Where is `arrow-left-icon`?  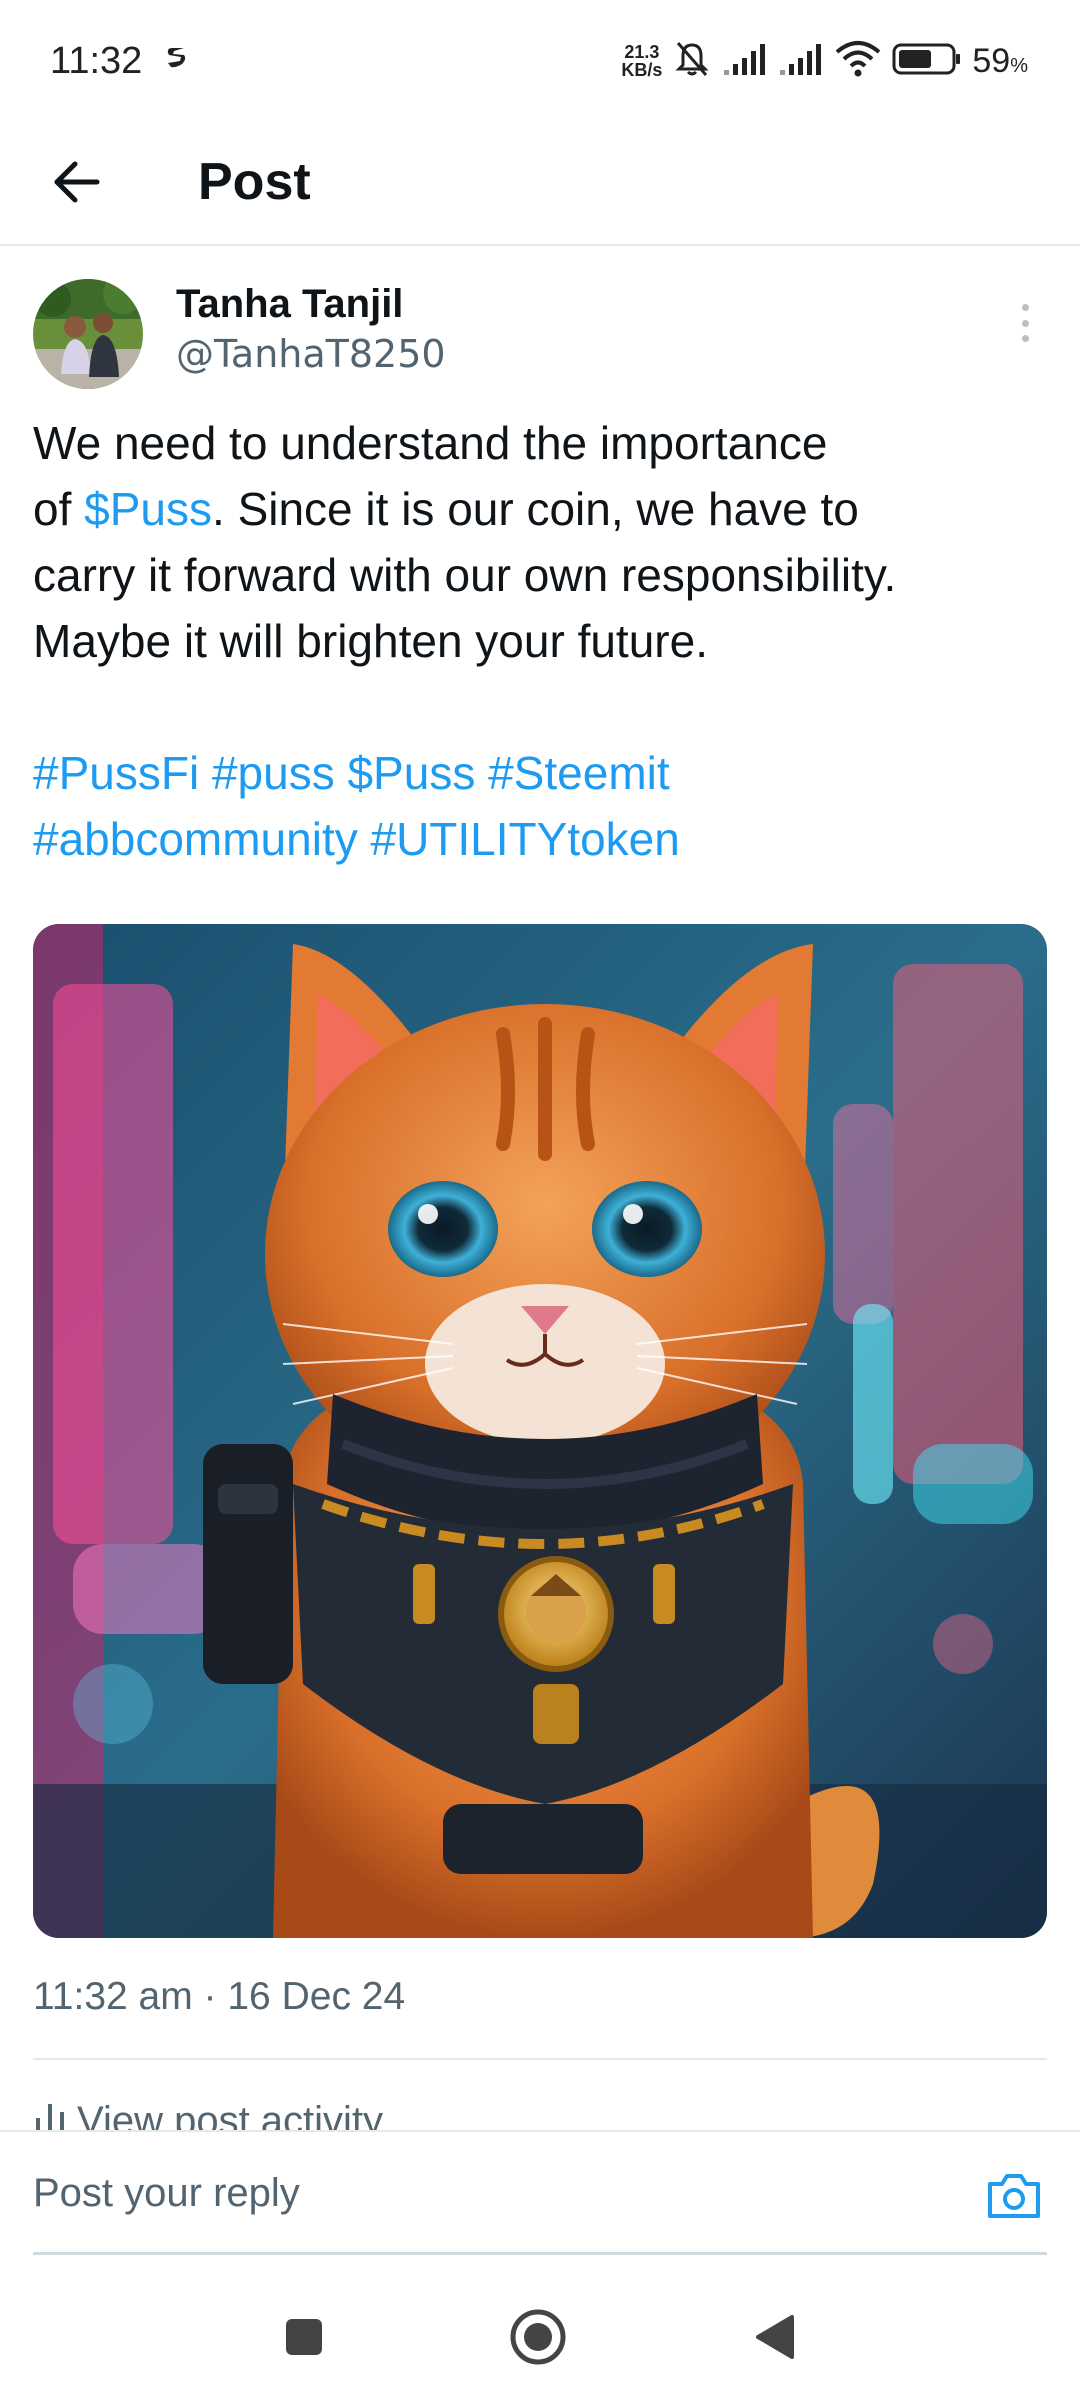
arrow-left-icon is located at coordinates (77, 182).